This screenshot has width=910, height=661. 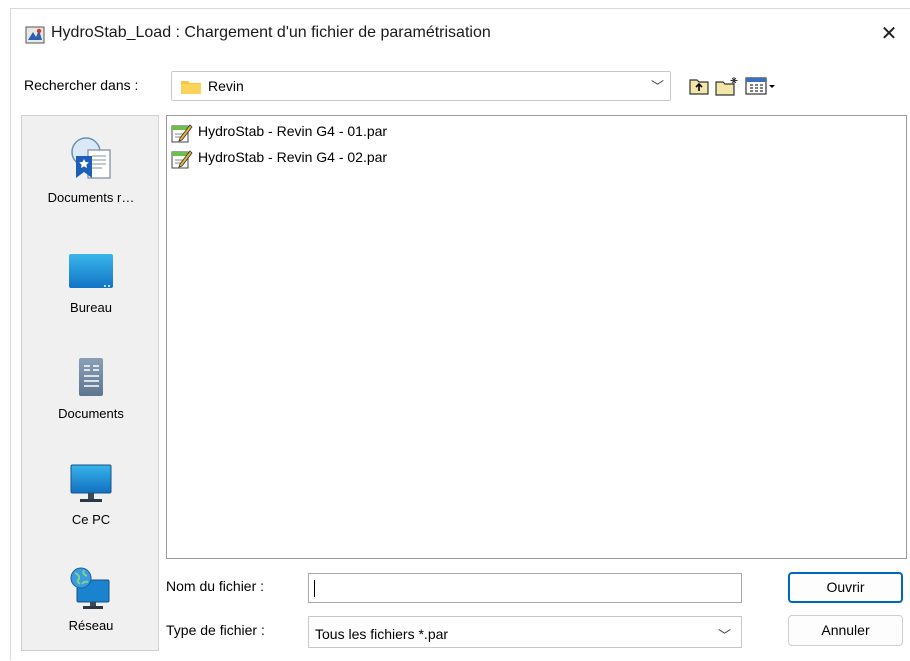 I want to click on documents-icon, so click(x=91, y=377).